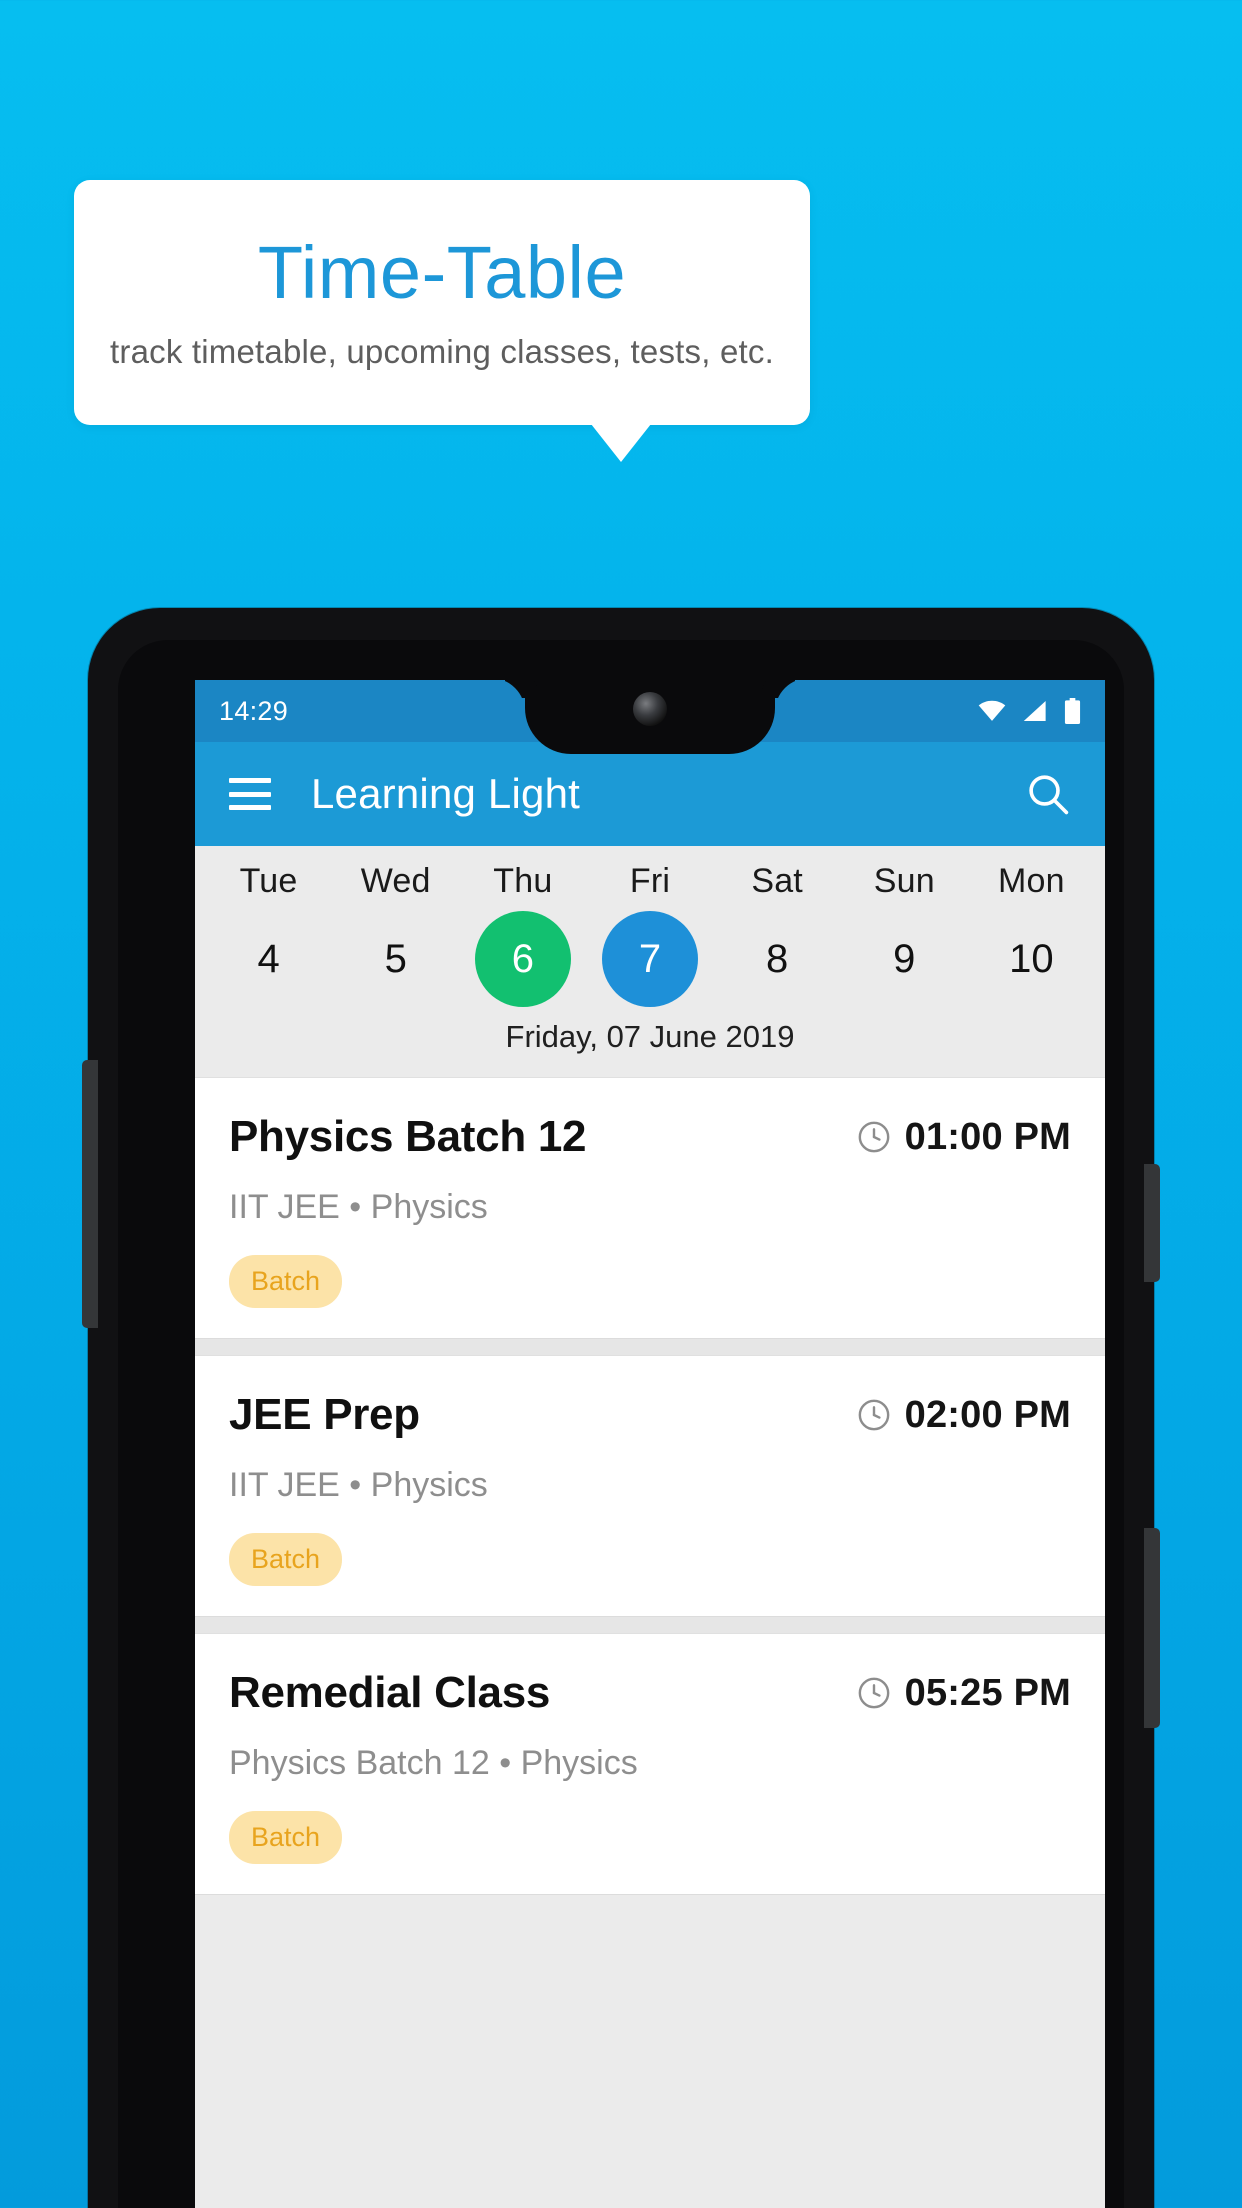 The image size is (1242, 2208). Describe the element at coordinates (987, 1136) in the screenshot. I see `event-time: 01:00 PM` at that location.